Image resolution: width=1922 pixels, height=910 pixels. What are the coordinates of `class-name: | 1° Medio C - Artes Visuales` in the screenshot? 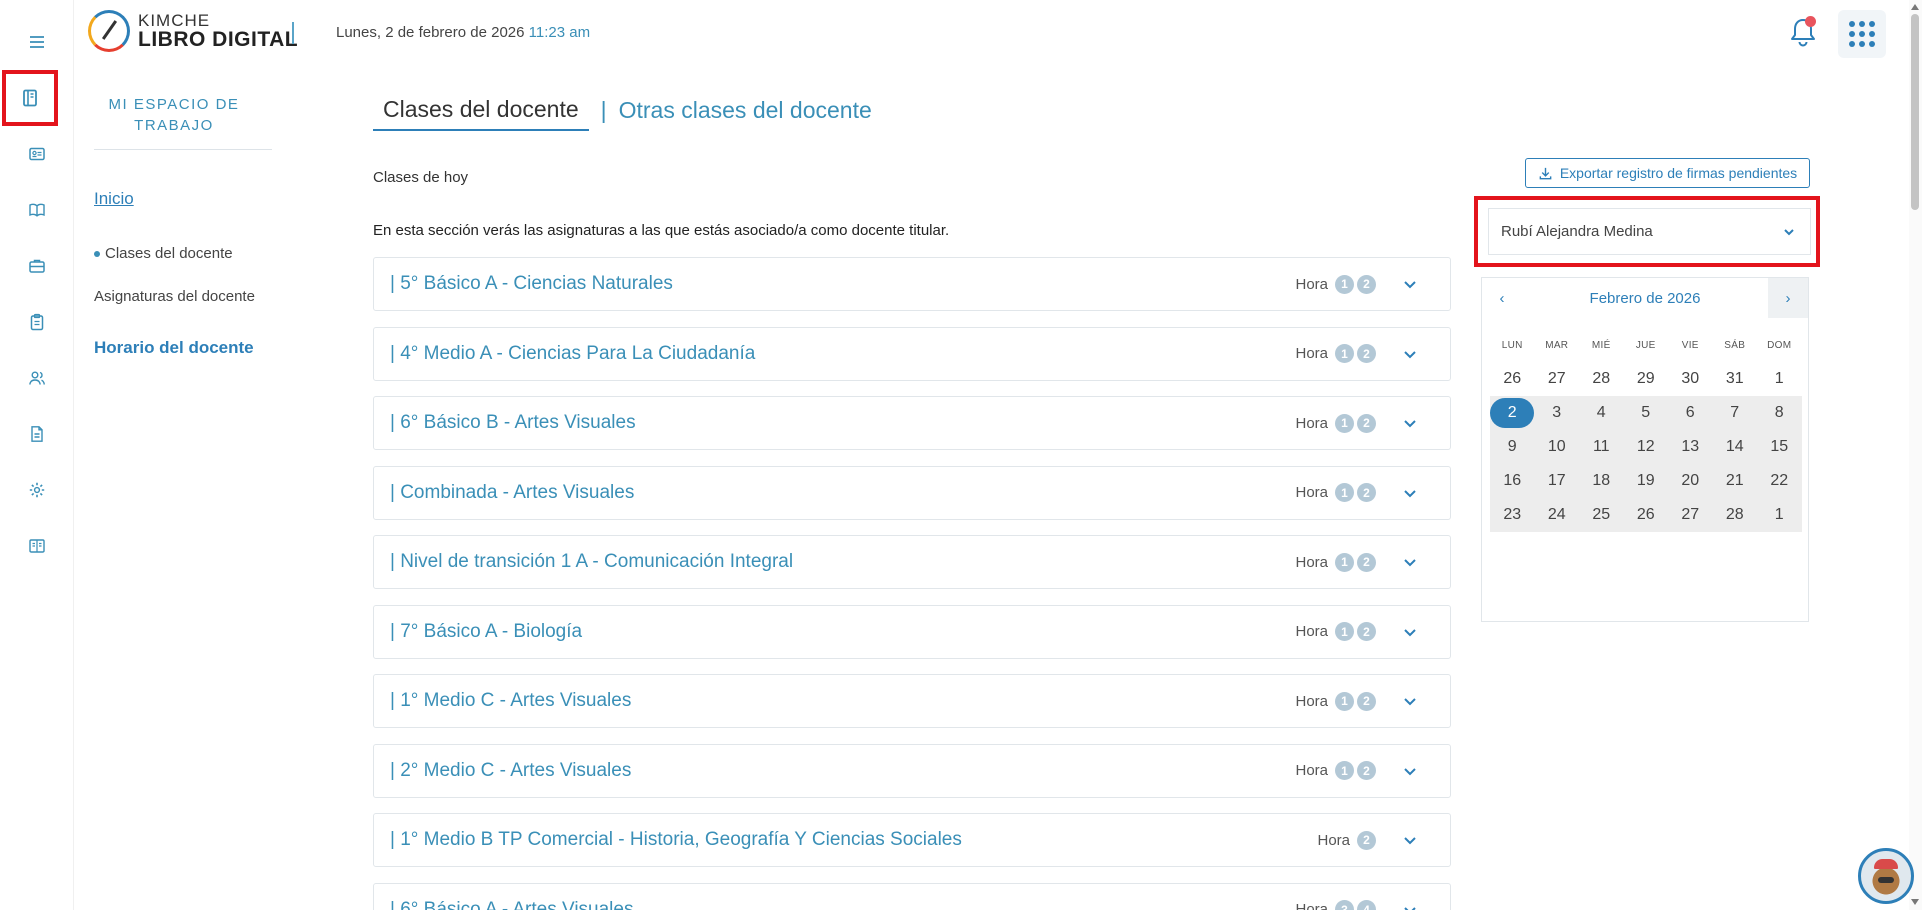 It's located at (510, 701).